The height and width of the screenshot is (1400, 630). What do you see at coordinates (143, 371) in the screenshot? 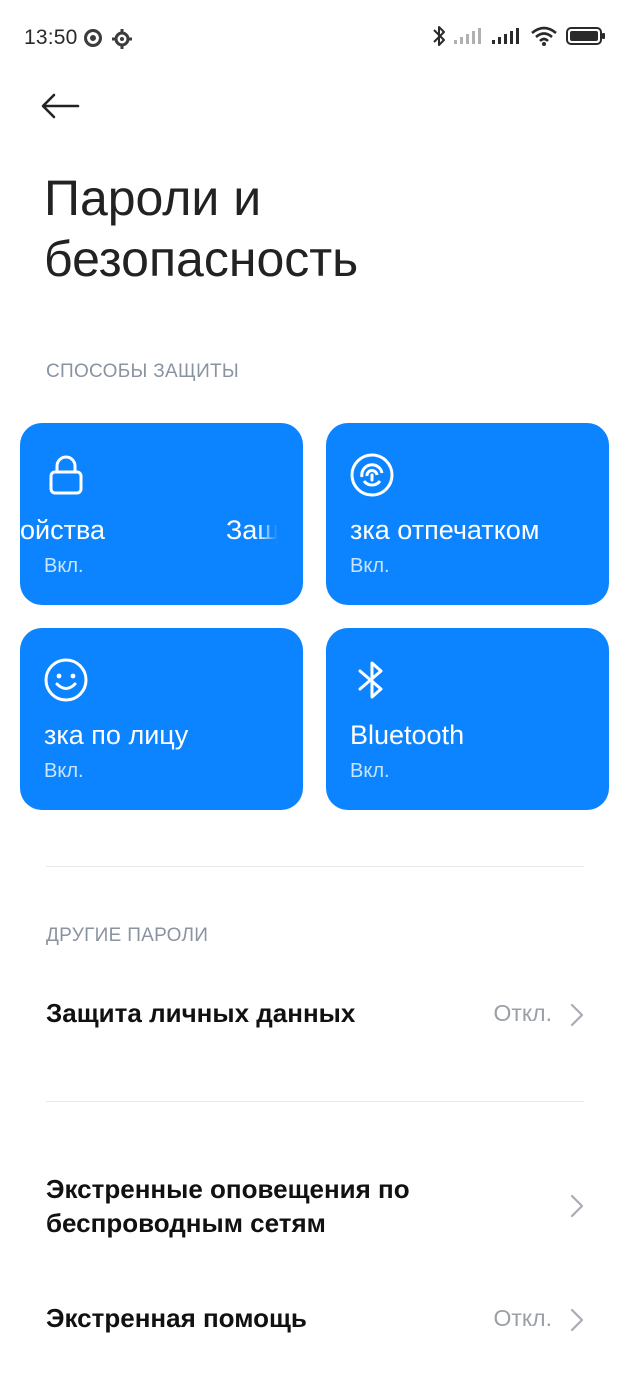
I see `section-header-protection: СПОСОБЫ ЗАЩИТЫ` at bounding box center [143, 371].